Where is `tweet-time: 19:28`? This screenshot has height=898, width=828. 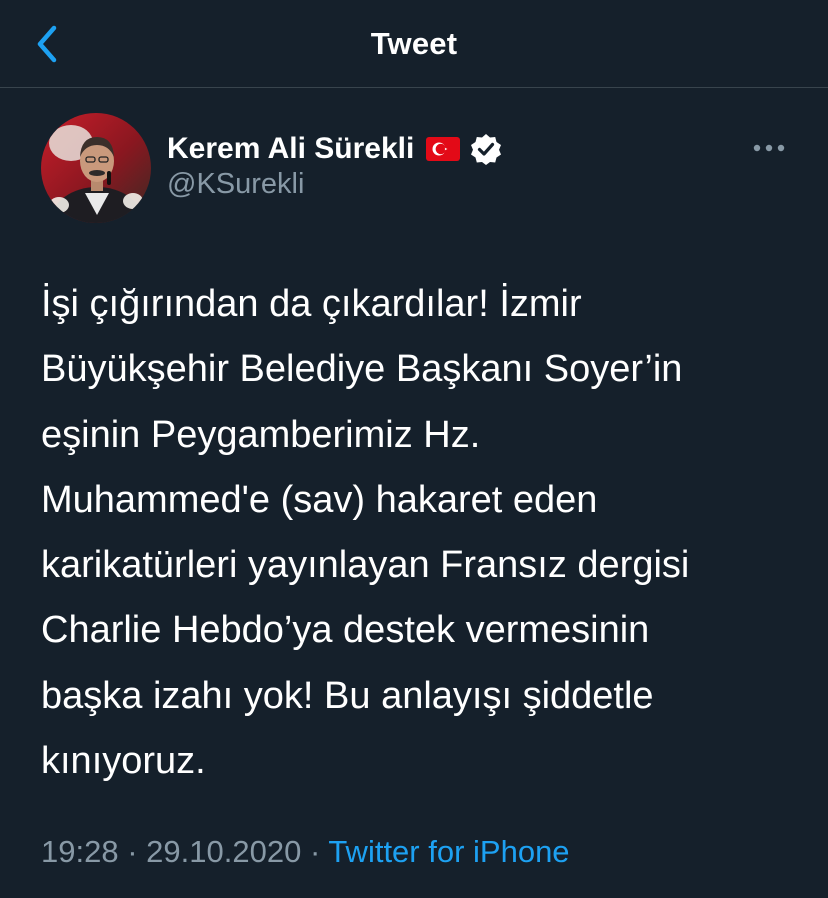 tweet-time: 19:28 is located at coordinates (80, 851).